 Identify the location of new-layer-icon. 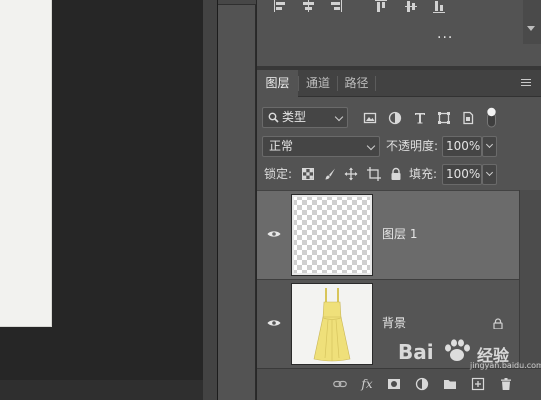
(478, 384).